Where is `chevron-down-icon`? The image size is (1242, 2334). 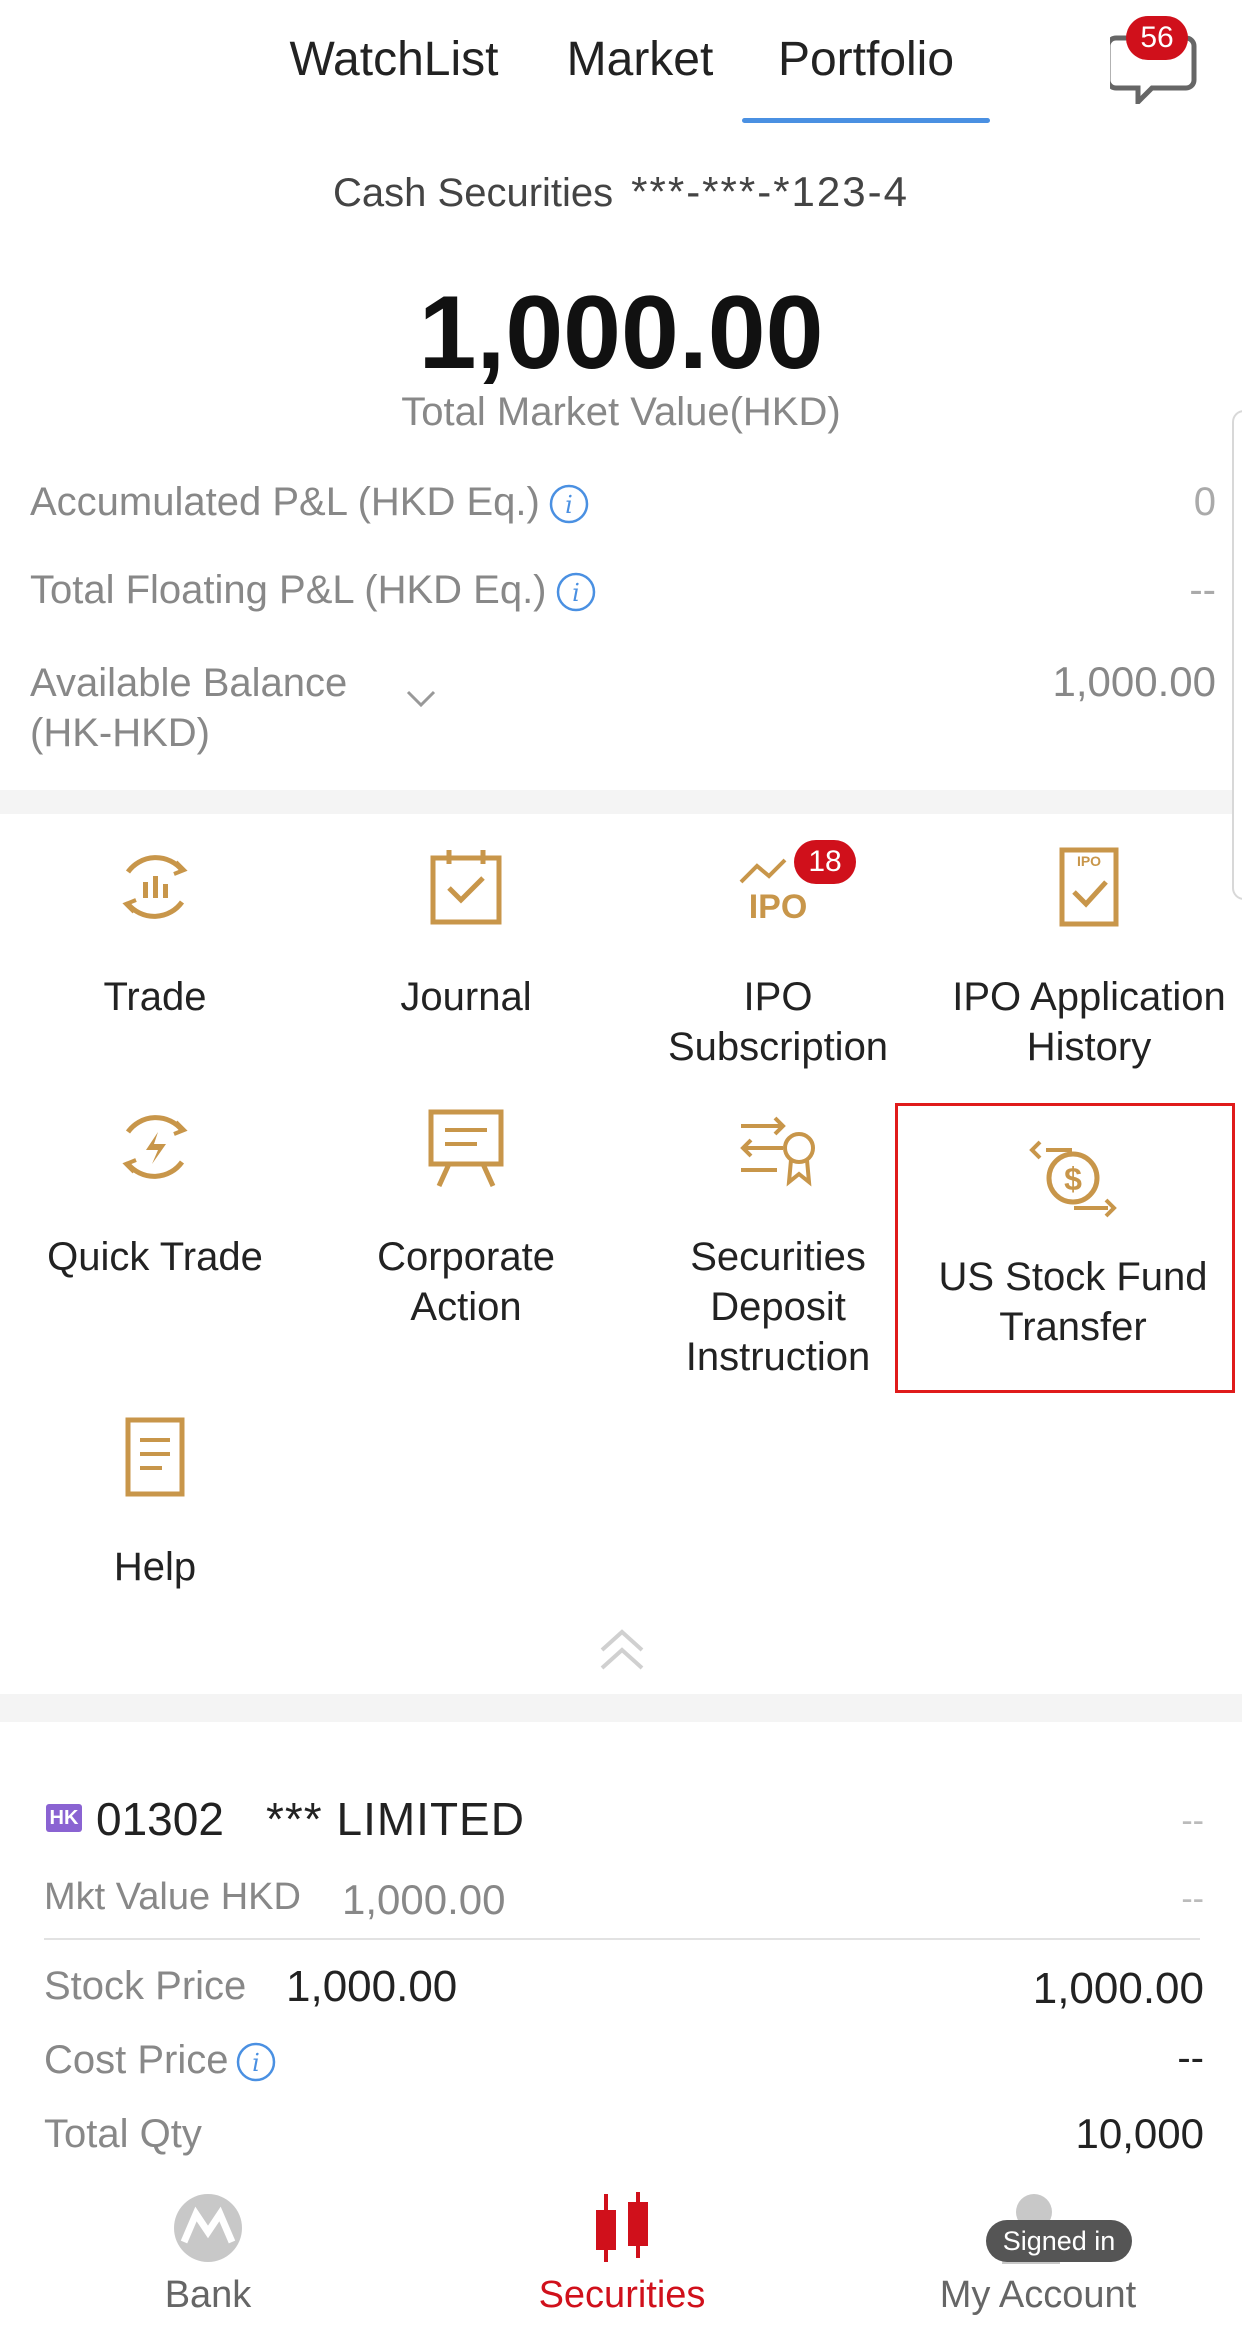
chevron-down-icon is located at coordinates (421, 698).